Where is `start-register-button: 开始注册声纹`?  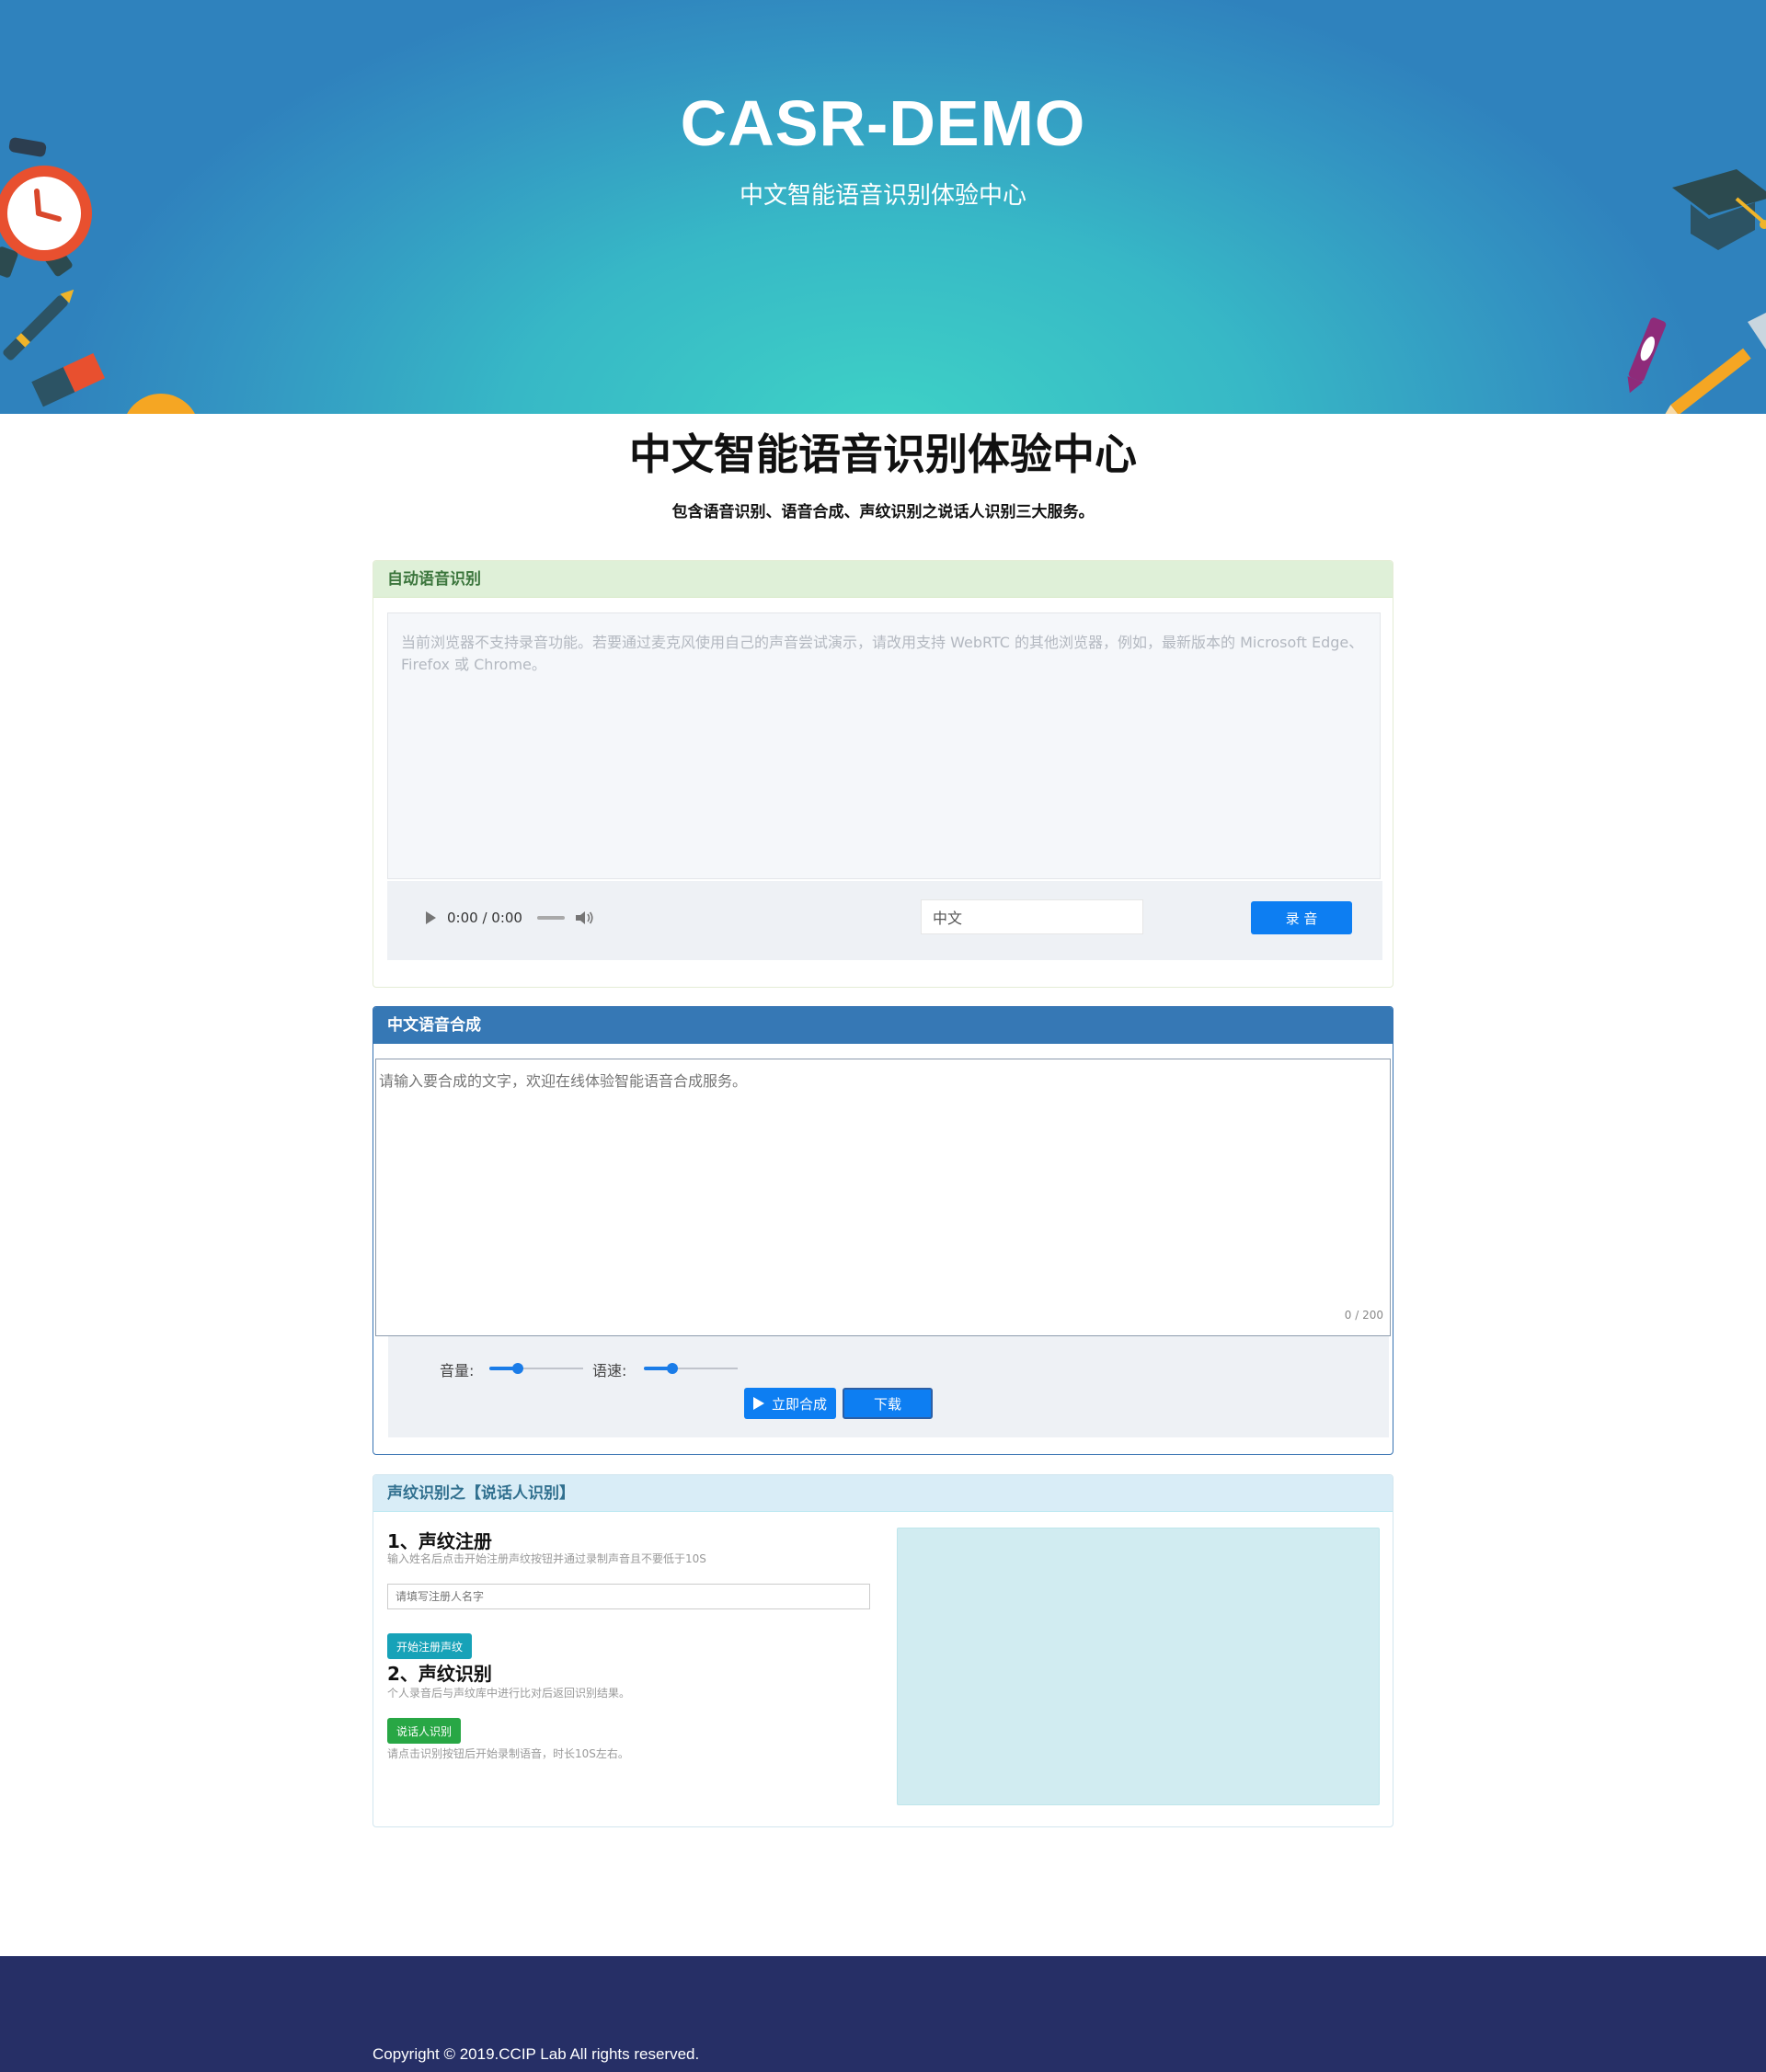 start-register-button: 开始注册声纹 is located at coordinates (429, 1646).